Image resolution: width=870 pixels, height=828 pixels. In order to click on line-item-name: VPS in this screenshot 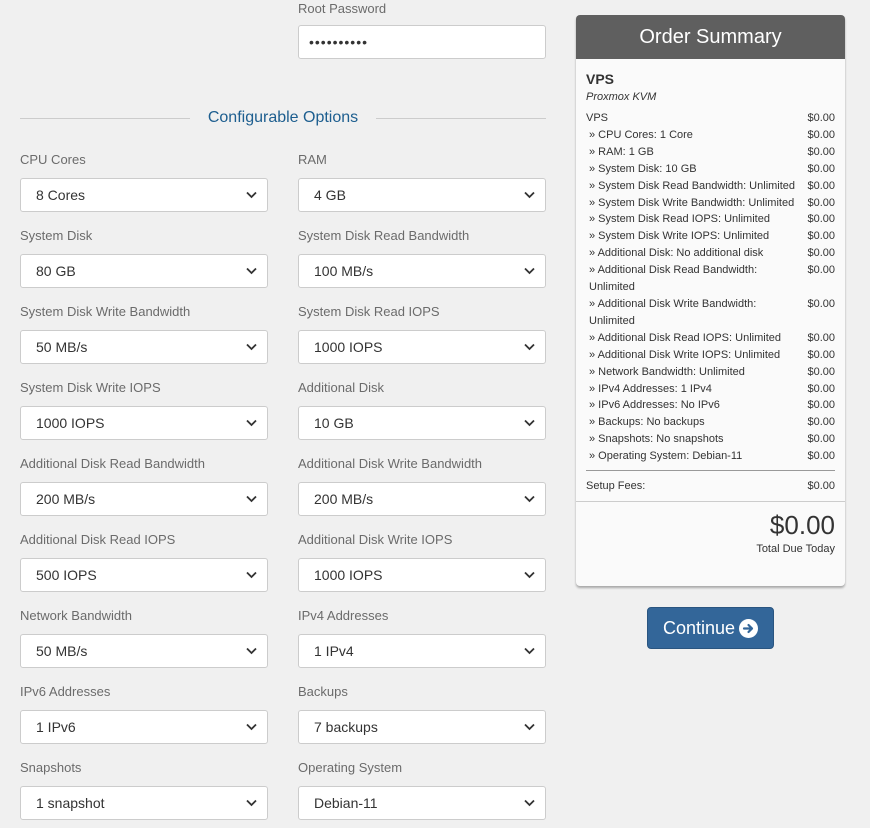, I will do `click(597, 118)`.